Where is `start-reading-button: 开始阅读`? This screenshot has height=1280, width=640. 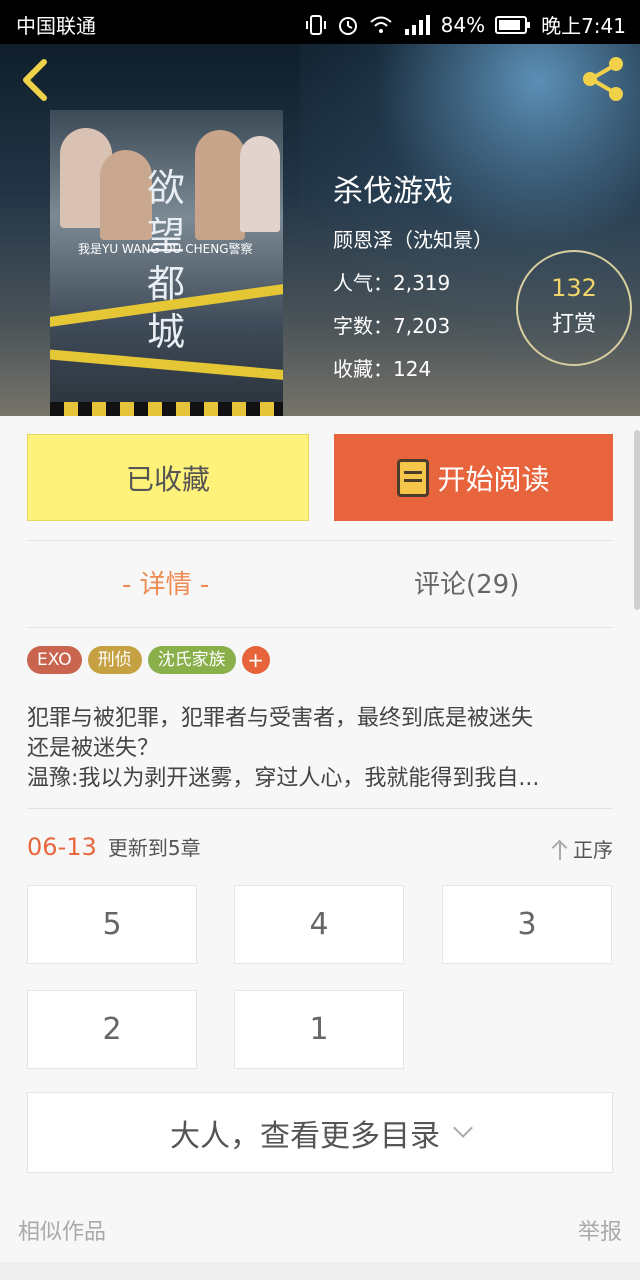 start-reading-button: 开始阅读 is located at coordinates (473, 477).